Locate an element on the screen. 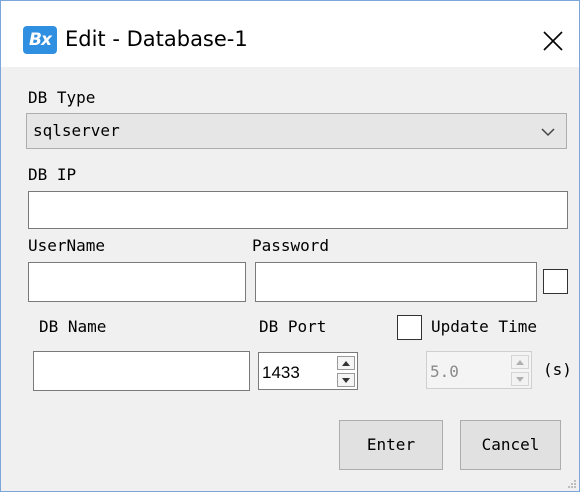 The height and width of the screenshot is (492, 580). db-port-up-button is located at coordinates (346, 363).